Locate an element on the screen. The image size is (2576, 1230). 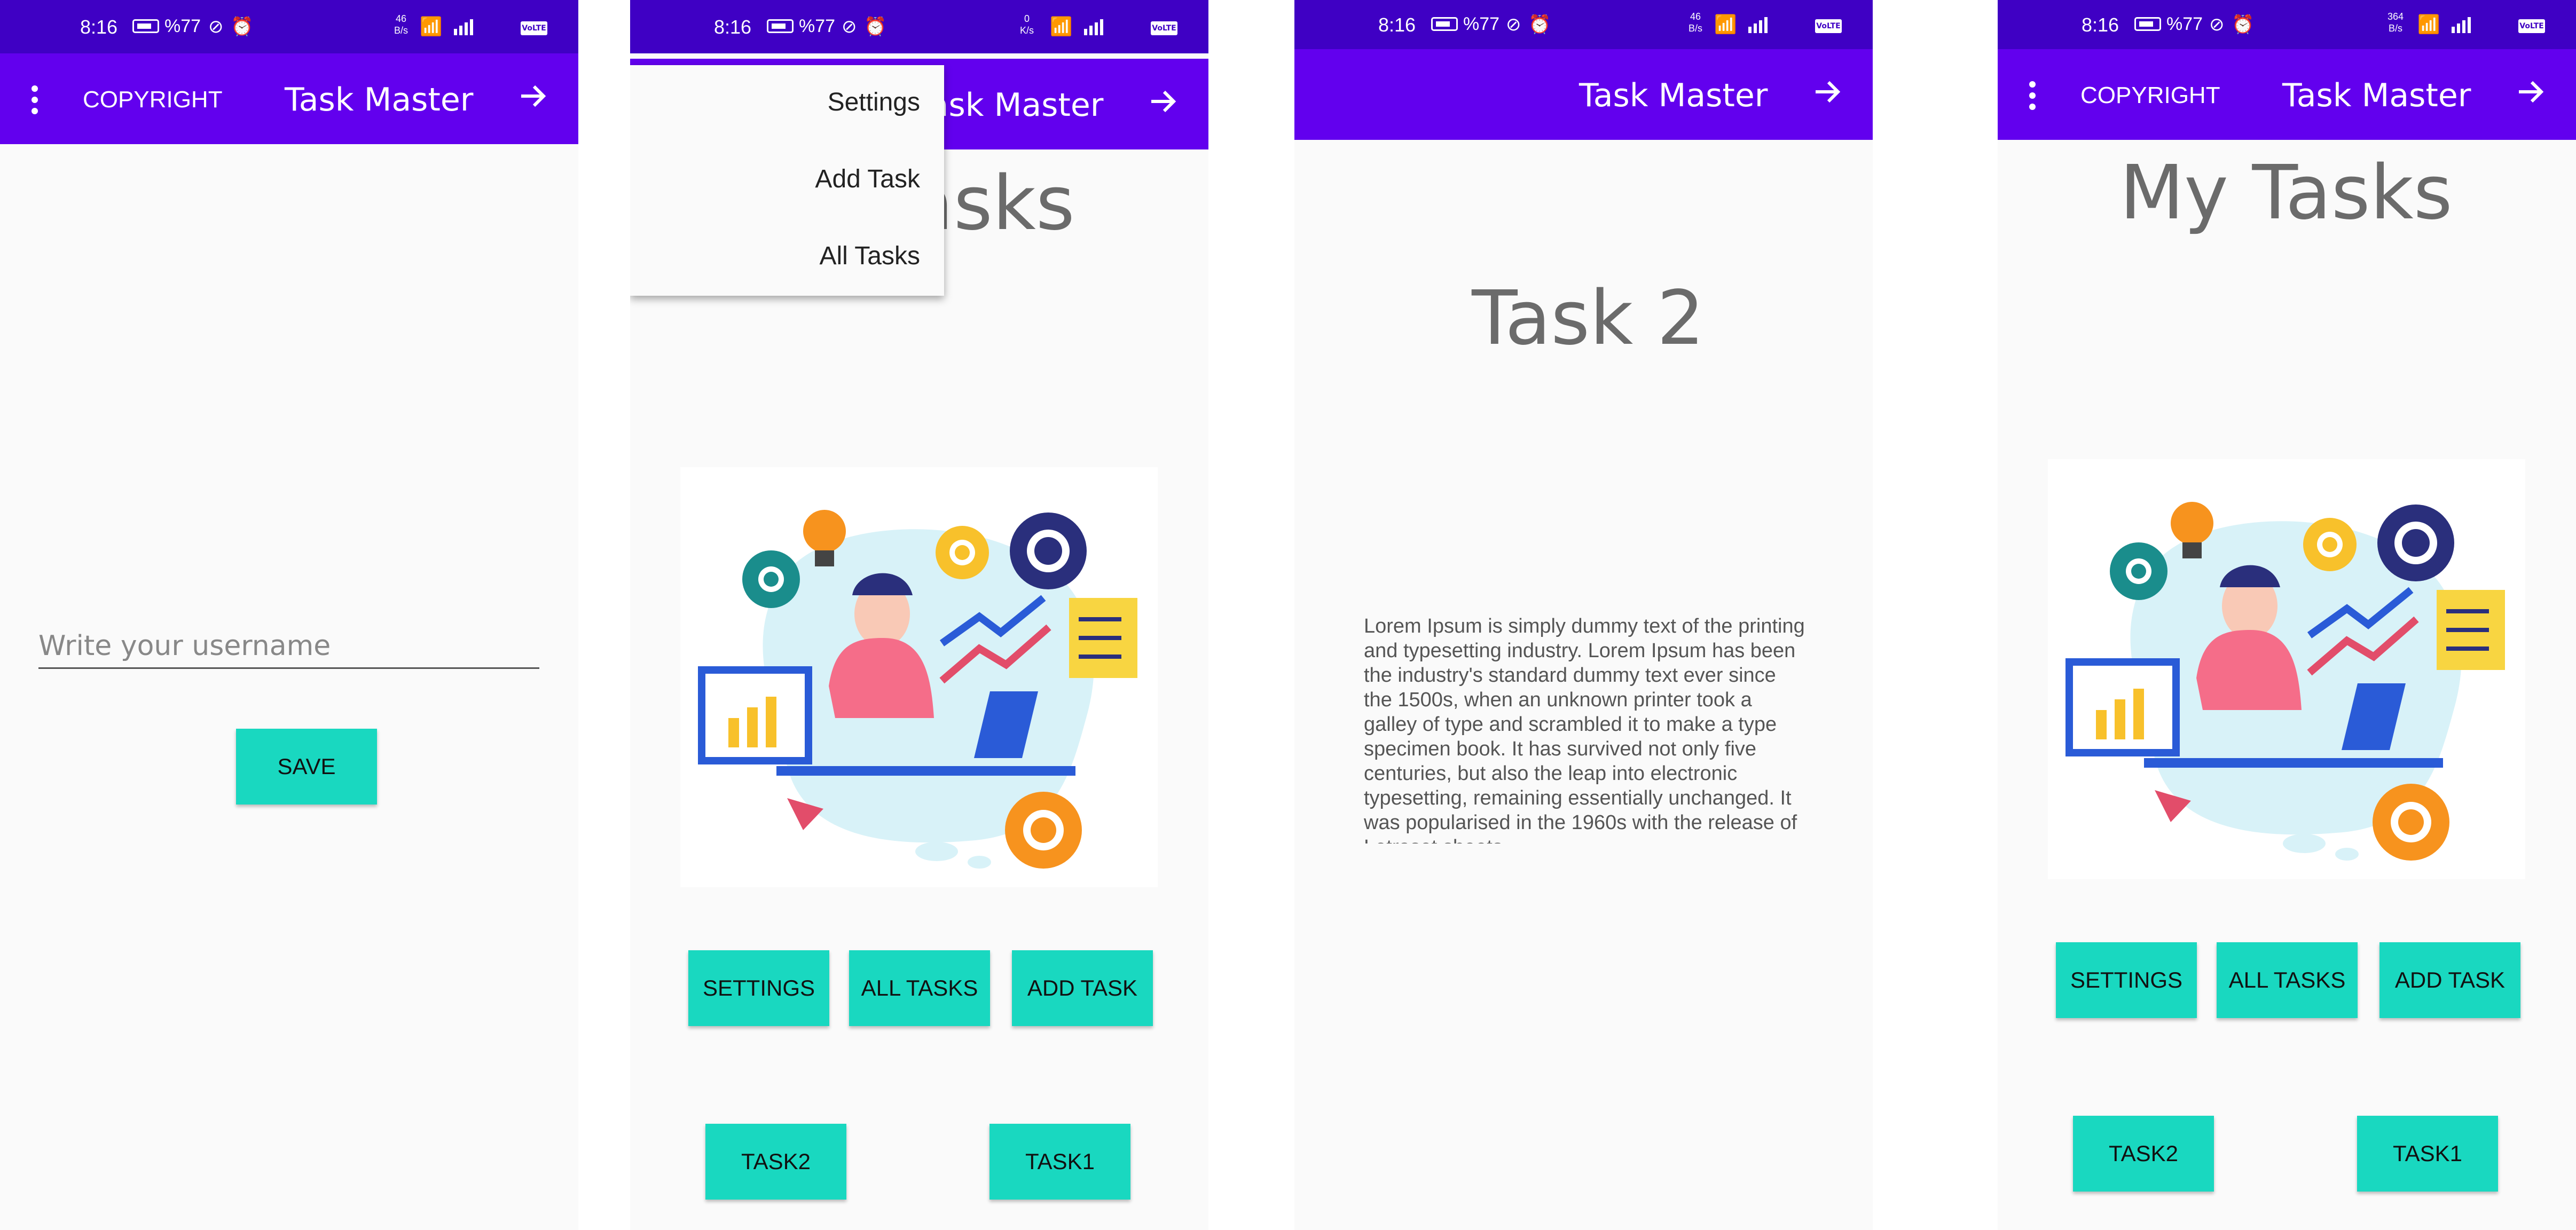
save-button: SAVE is located at coordinates (306, 767).